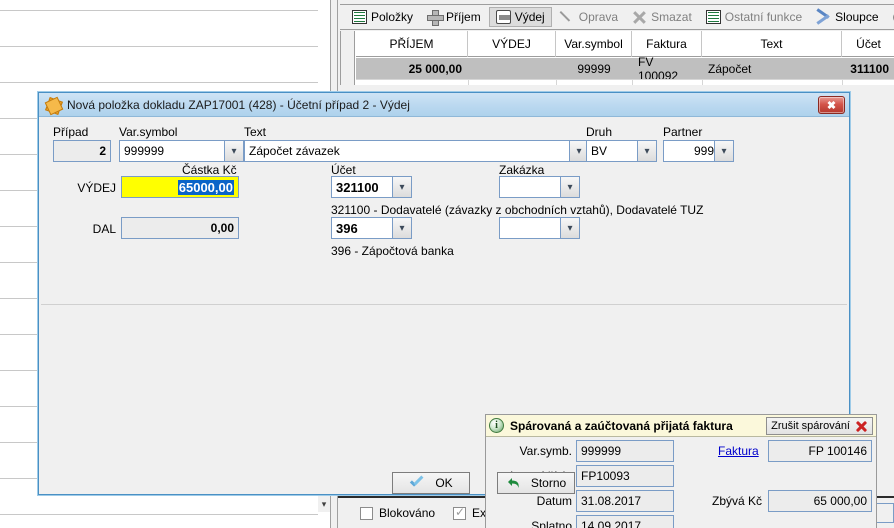 The image size is (894, 528). I want to click on ok-button: OK, so click(431, 483).